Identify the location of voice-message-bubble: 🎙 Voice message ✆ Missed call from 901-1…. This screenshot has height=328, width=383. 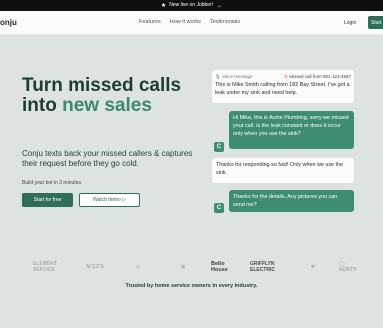
(283, 86).